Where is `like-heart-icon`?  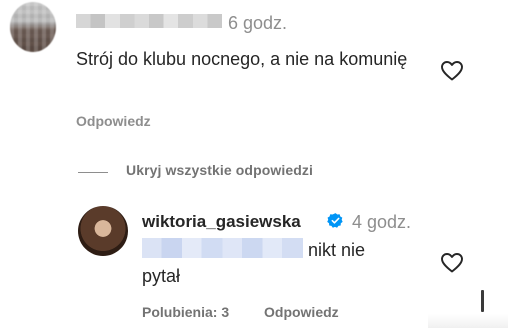
like-heart-icon is located at coordinates (452, 71).